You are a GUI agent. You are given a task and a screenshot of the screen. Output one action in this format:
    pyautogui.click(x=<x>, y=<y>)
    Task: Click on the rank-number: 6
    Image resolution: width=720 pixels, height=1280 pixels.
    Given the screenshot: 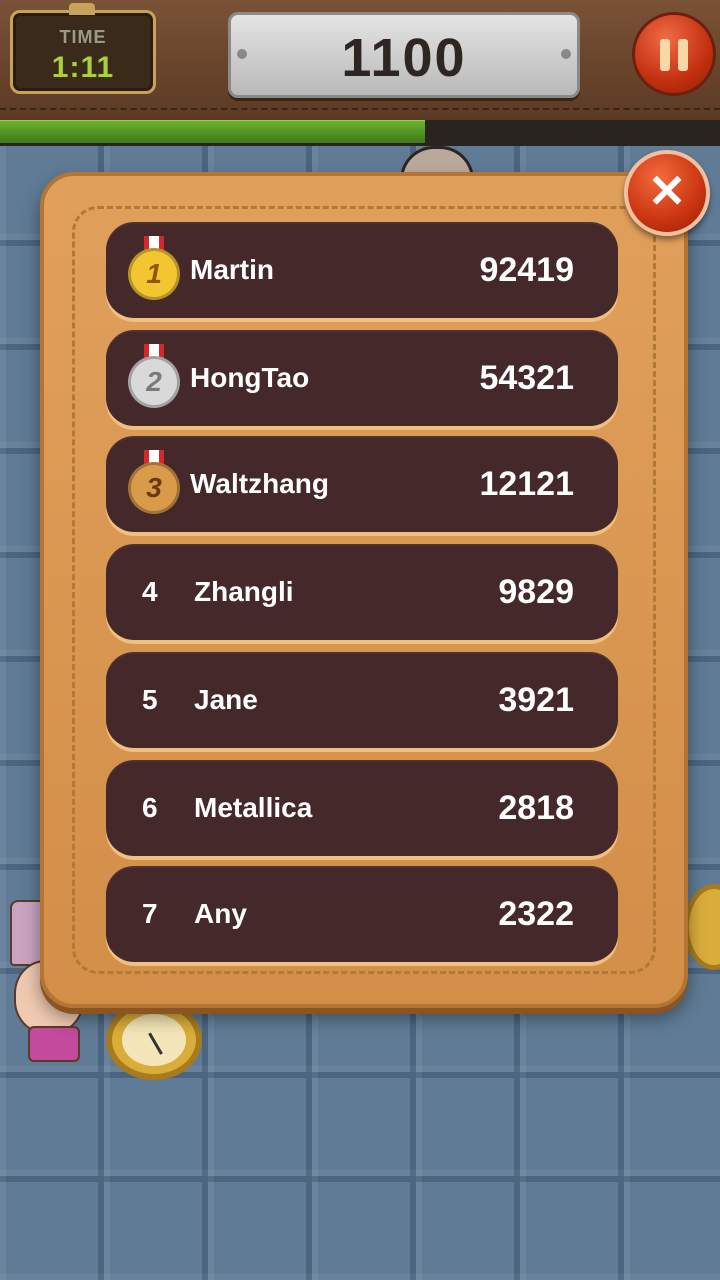 What is the action you would take?
    pyautogui.click(x=150, y=807)
    